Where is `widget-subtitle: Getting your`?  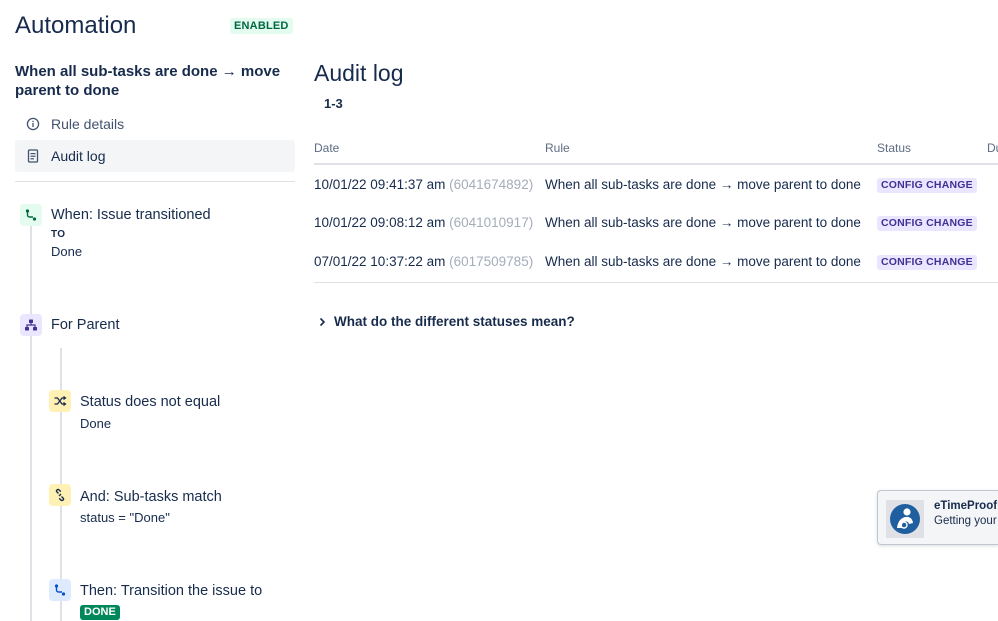
widget-subtitle: Getting your is located at coordinates (965, 521).